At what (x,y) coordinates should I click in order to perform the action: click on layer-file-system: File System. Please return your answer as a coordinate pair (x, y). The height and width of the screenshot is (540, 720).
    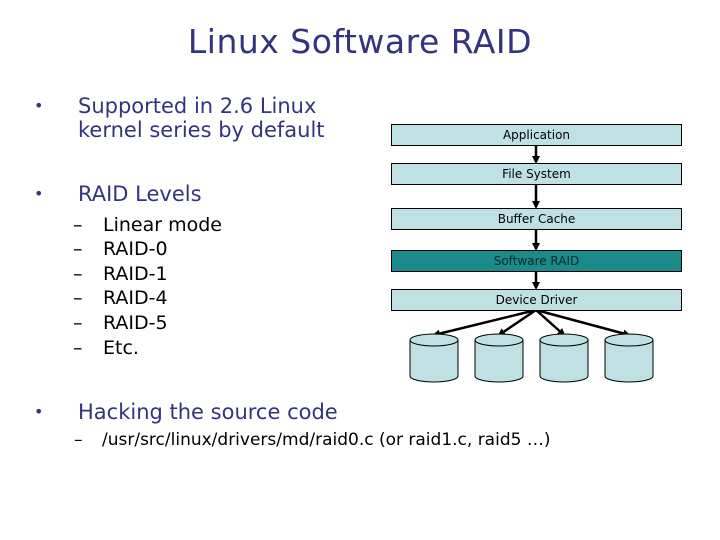
    Looking at the image, I should click on (536, 174).